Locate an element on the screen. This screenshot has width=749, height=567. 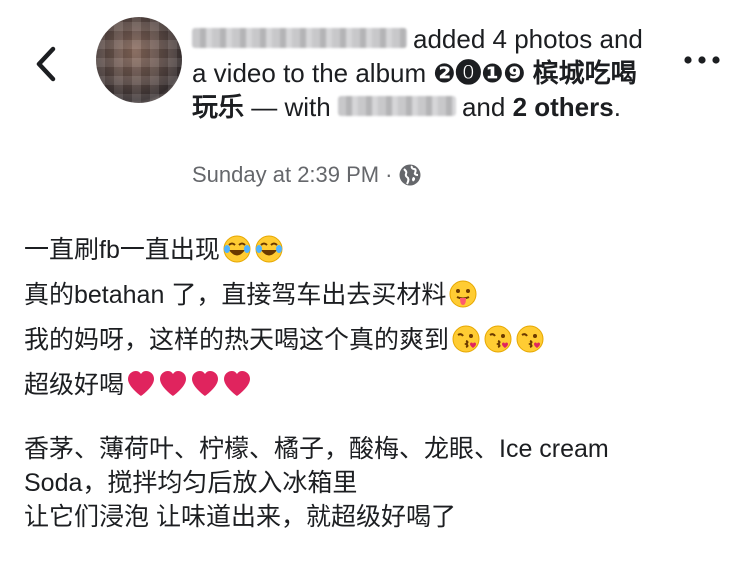
timestamp: Sunday at 2:39 PM is located at coordinates (285, 175).